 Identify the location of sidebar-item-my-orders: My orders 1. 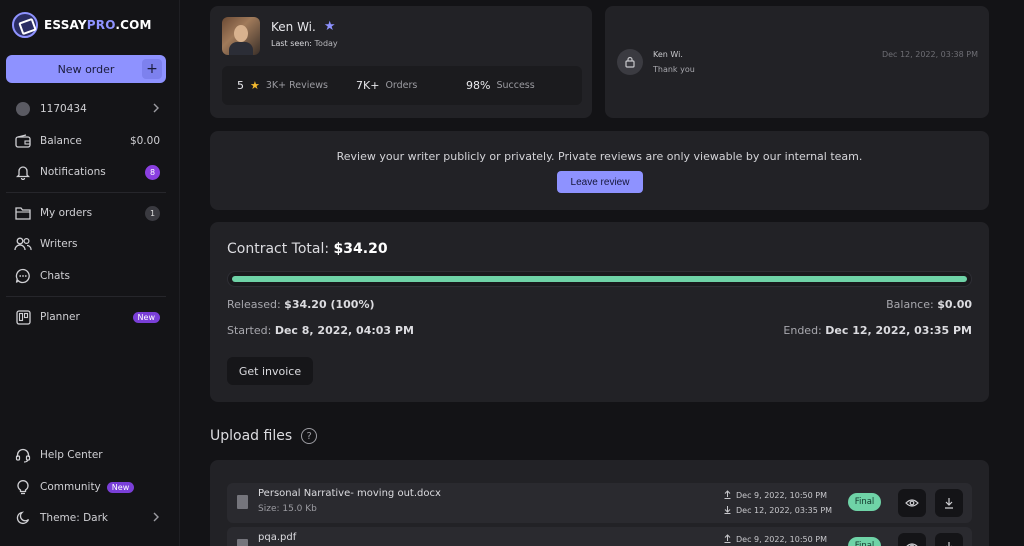
(87, 213).